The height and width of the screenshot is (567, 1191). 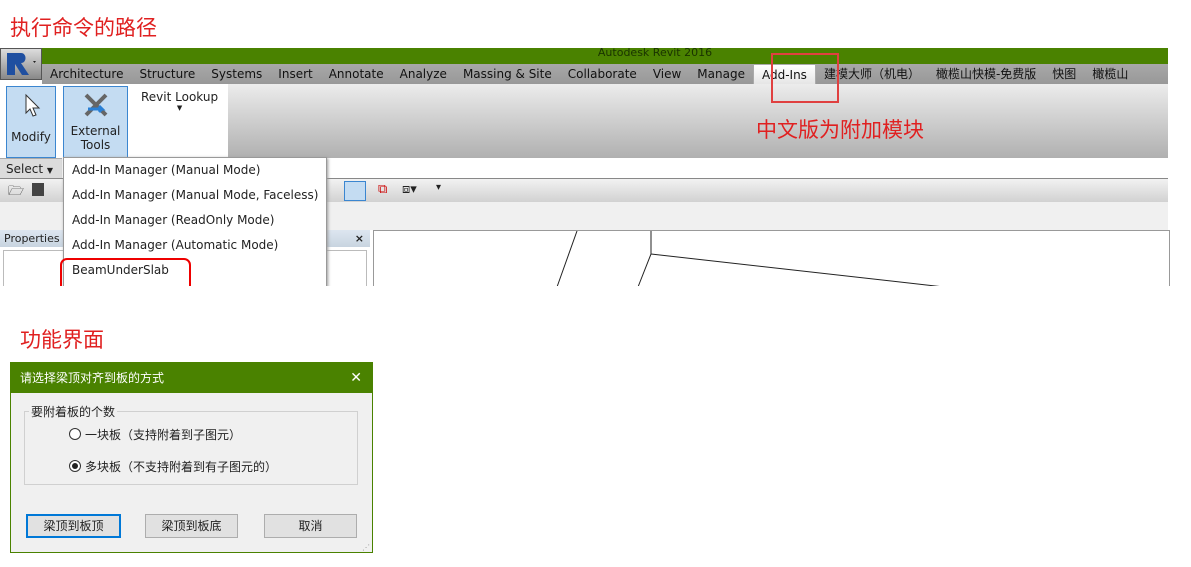 What do you see at coordinates (16, 193) in the screenshot?
I see `open-icon: 🗁` at bounding box center [16, 193].